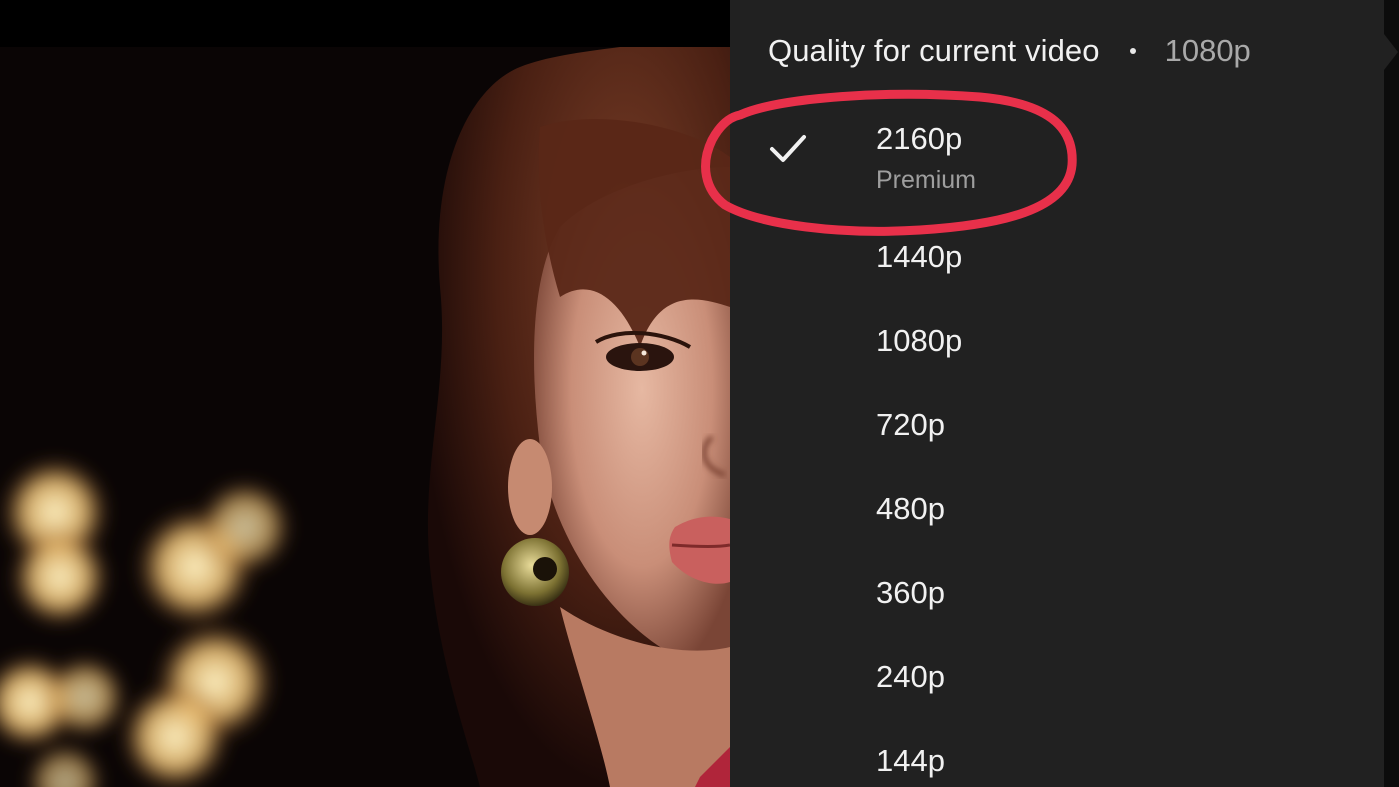  What do you see at coordinates (926, 180) in the screenshot?
I see `quality-option-sublabel: Premium` at bounding box center [926, 180].